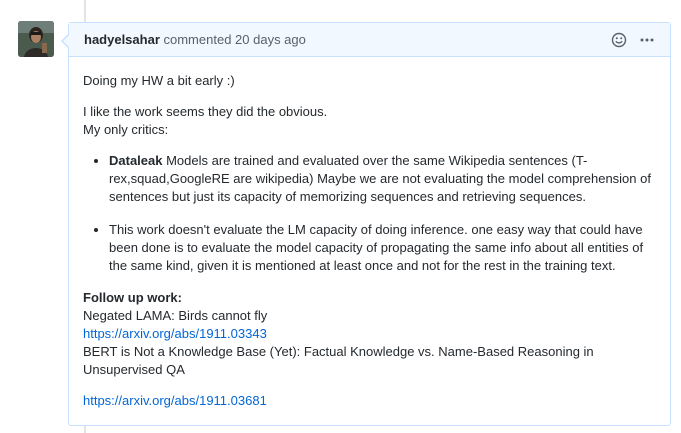 This screenshot has width=681, height=433. Describe the element at coordinates (175, 400) in the screenshot. I see `reference-link: https://arxiv.org/abs/1911.03681` at that location.